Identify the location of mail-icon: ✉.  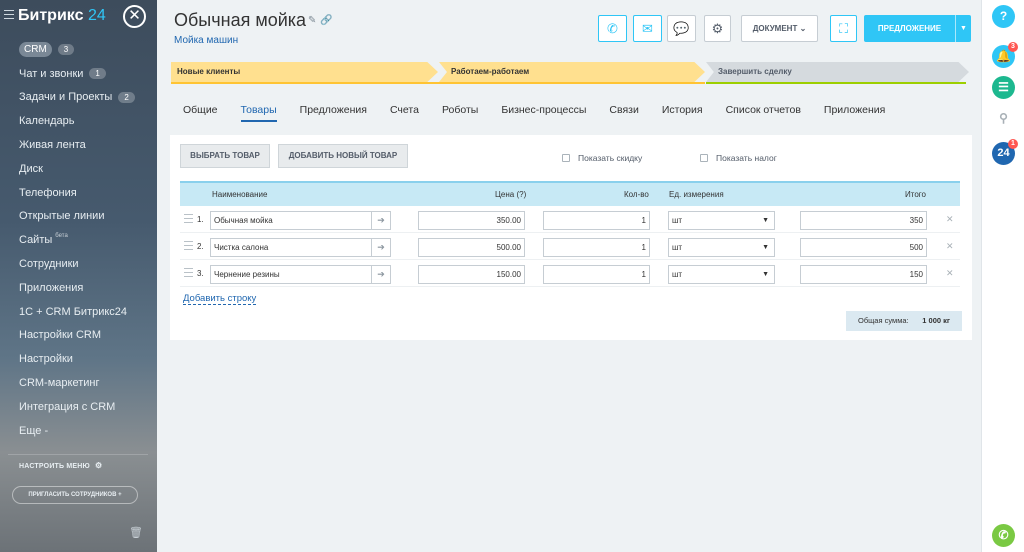
(647, 28).